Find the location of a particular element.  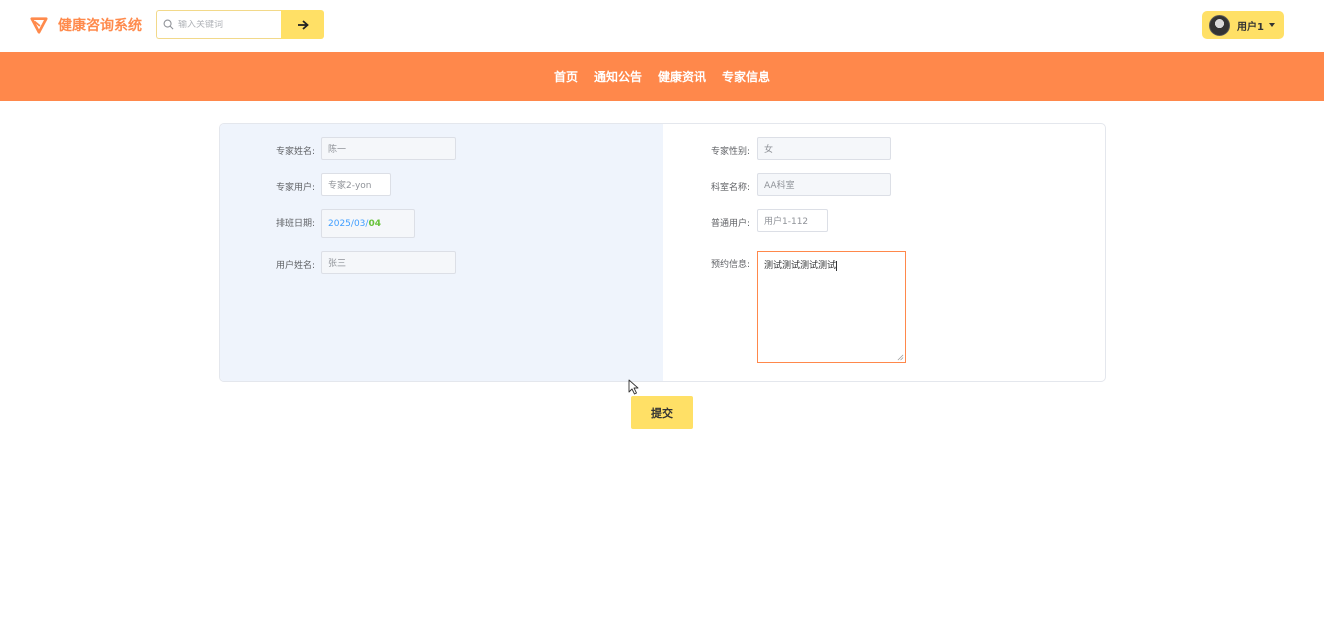

normal-user-field: 用户1-112 is located at coordinates (792, 220).